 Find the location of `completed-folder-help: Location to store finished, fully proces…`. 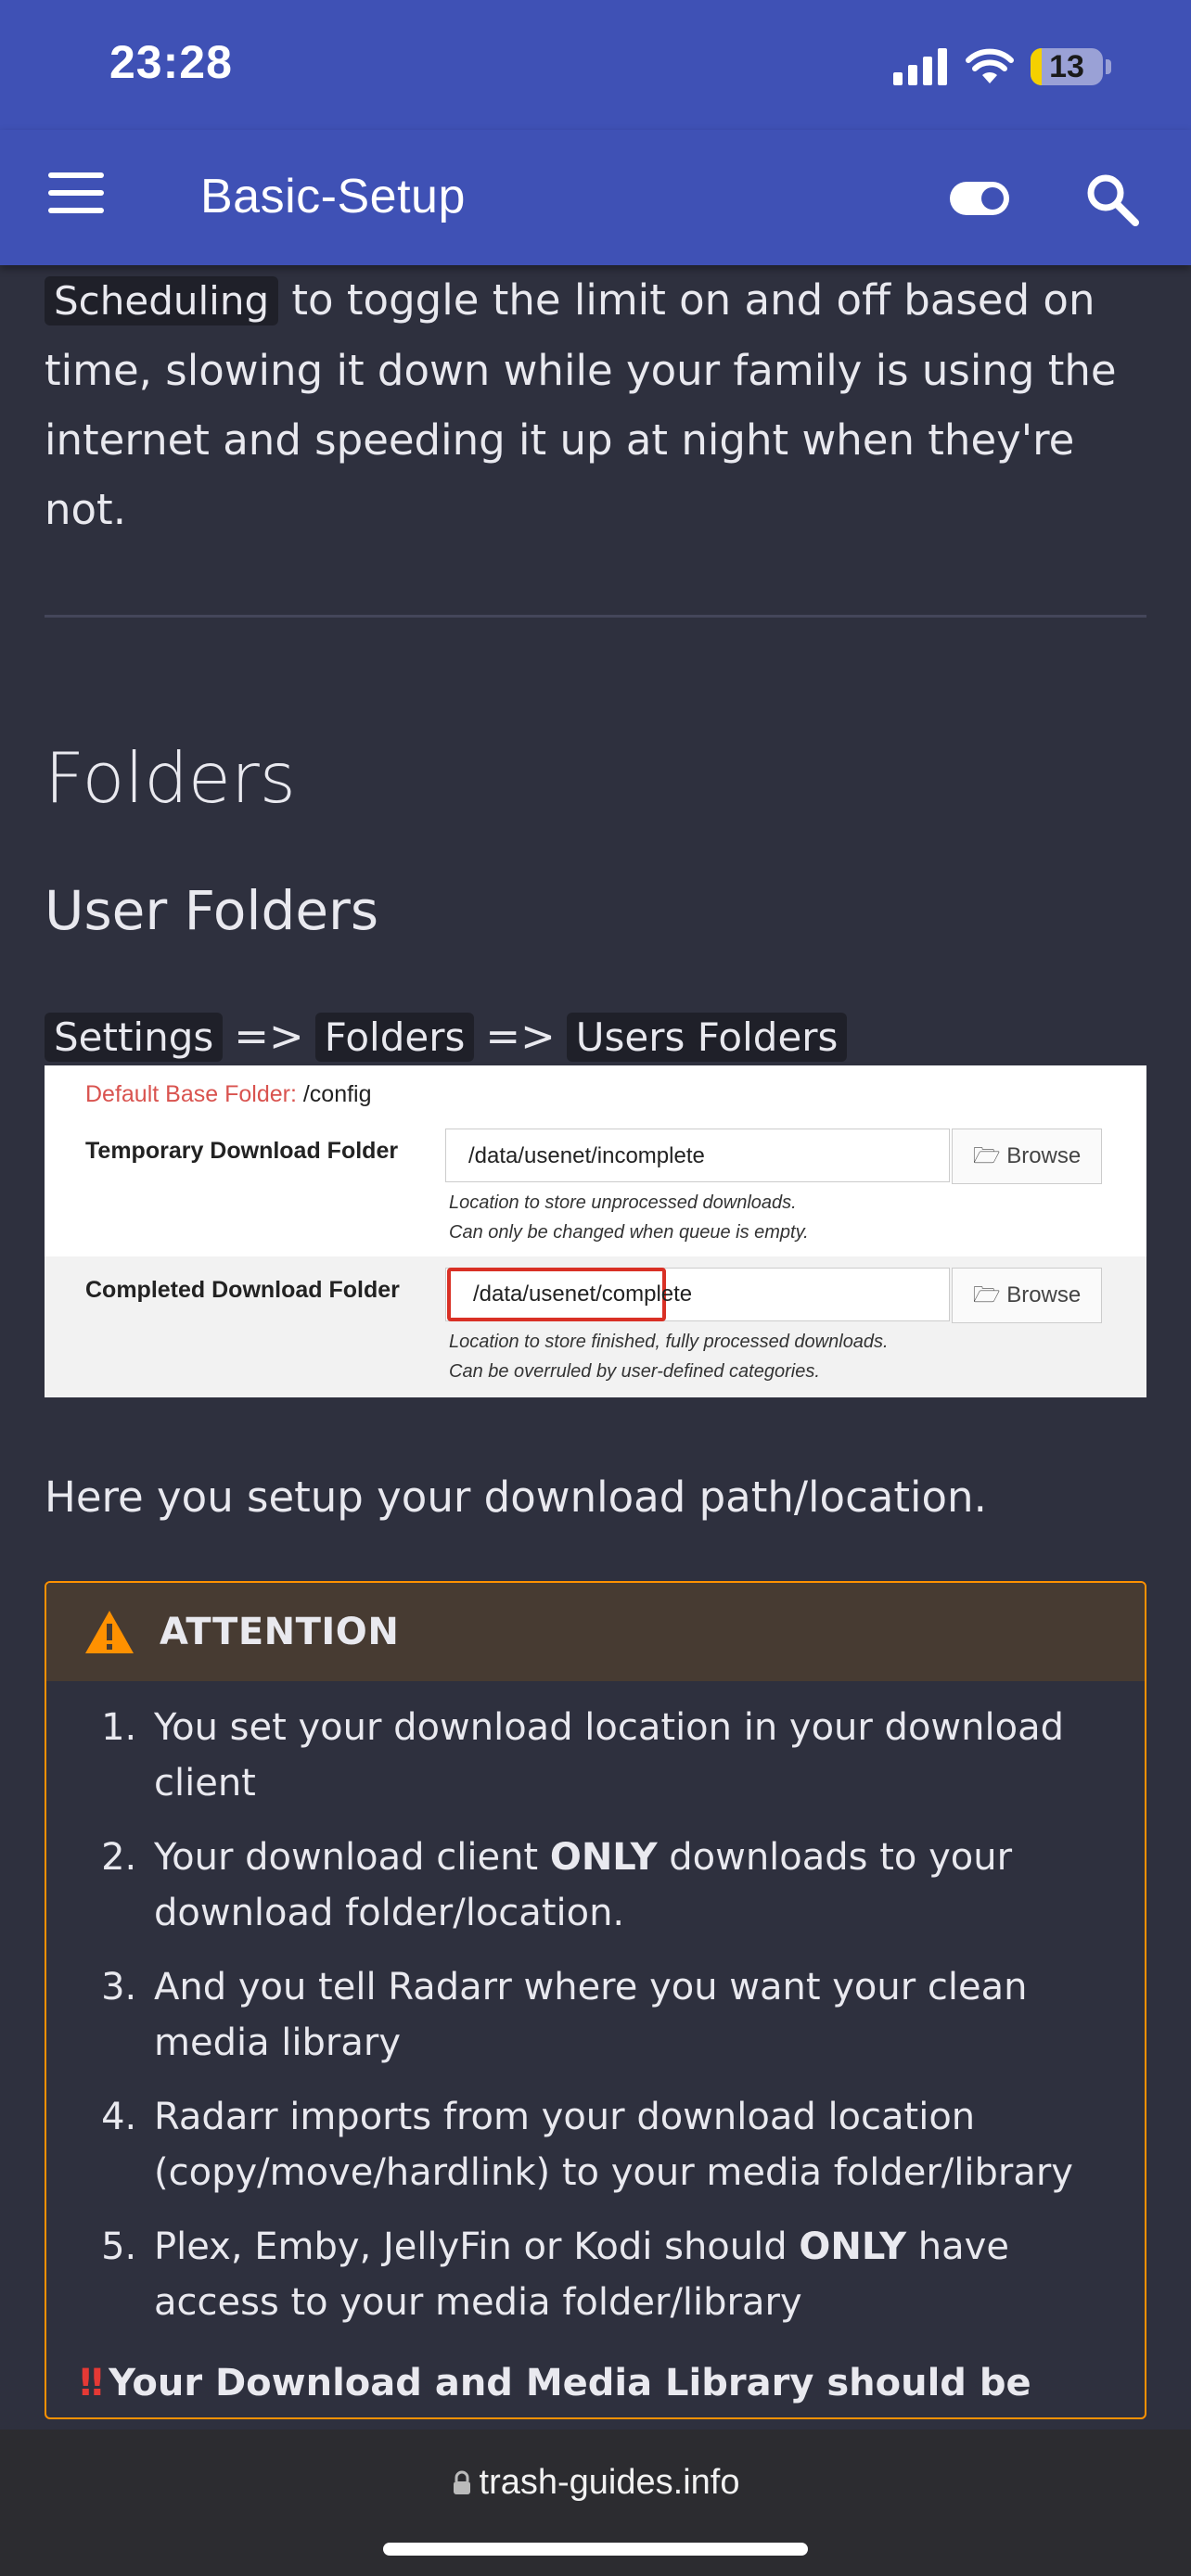

completed-folder-help: Location to store finished, fully proces… is located at coordinates (669, 1357).